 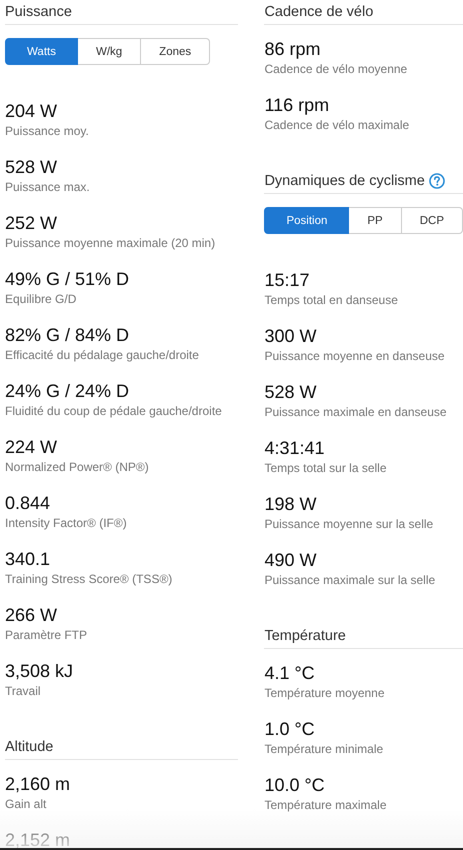 I want to click on stat-label: Gain alt, so click(x=26, y=804).